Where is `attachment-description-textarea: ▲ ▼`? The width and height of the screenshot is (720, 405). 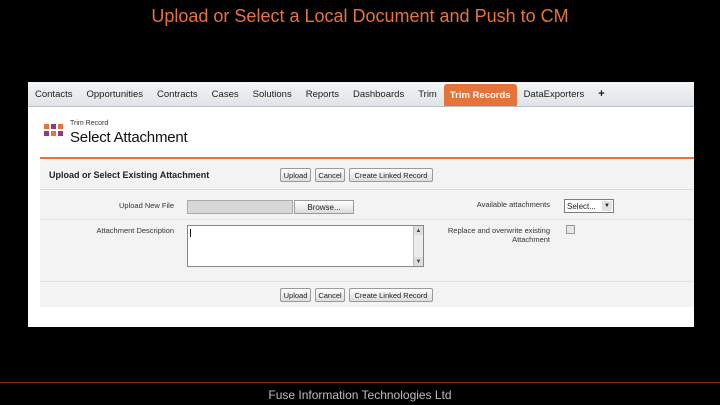
attachment-description-textarea: ▲ ▼ is located at coordinates (305, 246).